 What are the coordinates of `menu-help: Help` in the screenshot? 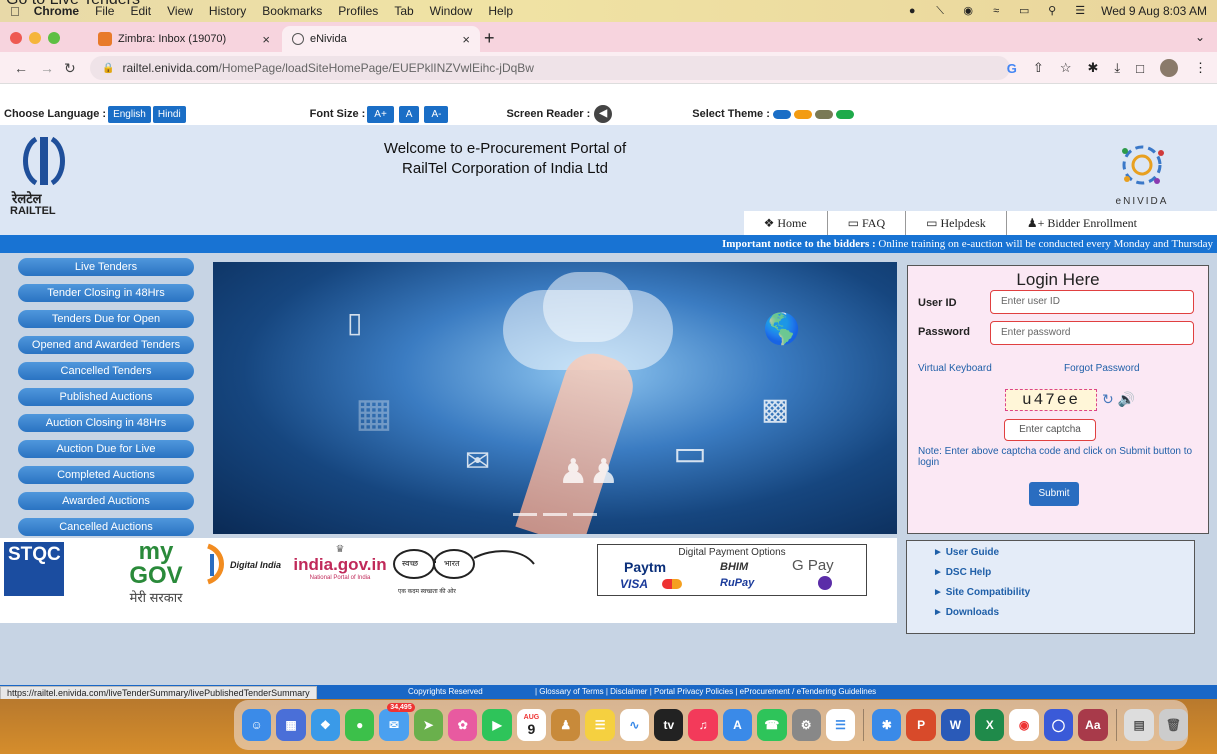 It's located at (500, 11).